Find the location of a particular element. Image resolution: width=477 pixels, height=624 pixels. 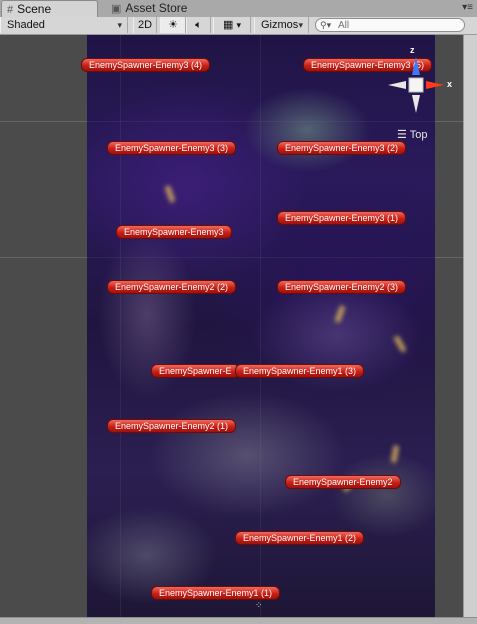

lighting-toggle-button: ☀ is located at coordinates (173, 25).